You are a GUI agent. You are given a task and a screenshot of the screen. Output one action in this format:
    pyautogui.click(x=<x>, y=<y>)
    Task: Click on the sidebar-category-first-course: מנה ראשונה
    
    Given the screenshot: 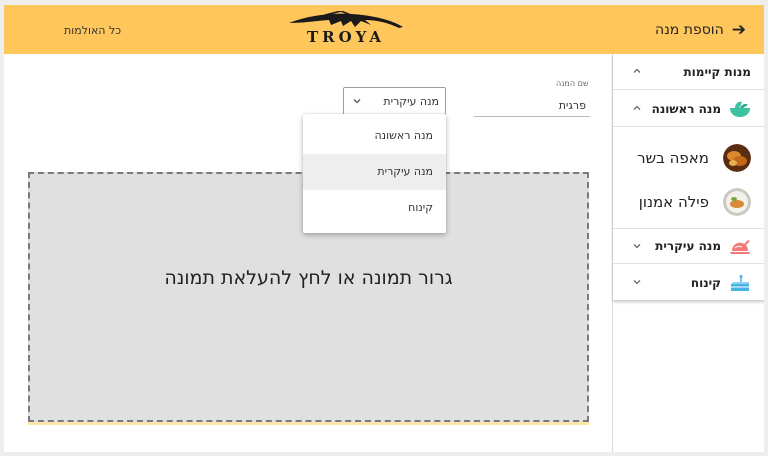 What is the action you would take?
    pyautogui.click(x=688, y=109)
    